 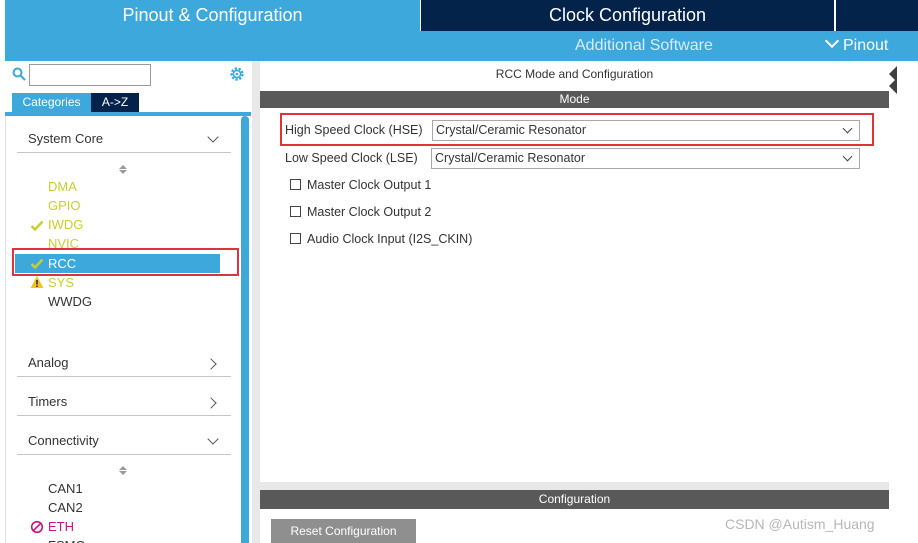 I want to click on mode-section-header: Mode, so click(x=574, y=99).